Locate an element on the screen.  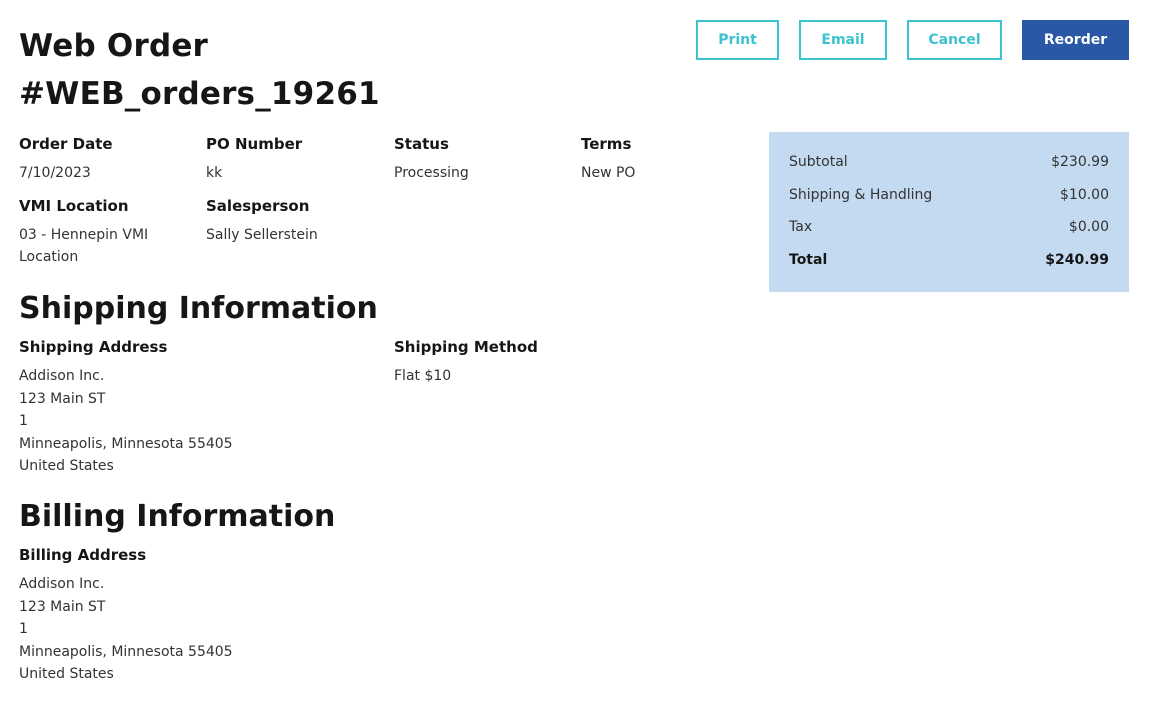
vmi-location-field: VMI Location 03 - Hennepin VMI Location is located at coordinates (94, 232).